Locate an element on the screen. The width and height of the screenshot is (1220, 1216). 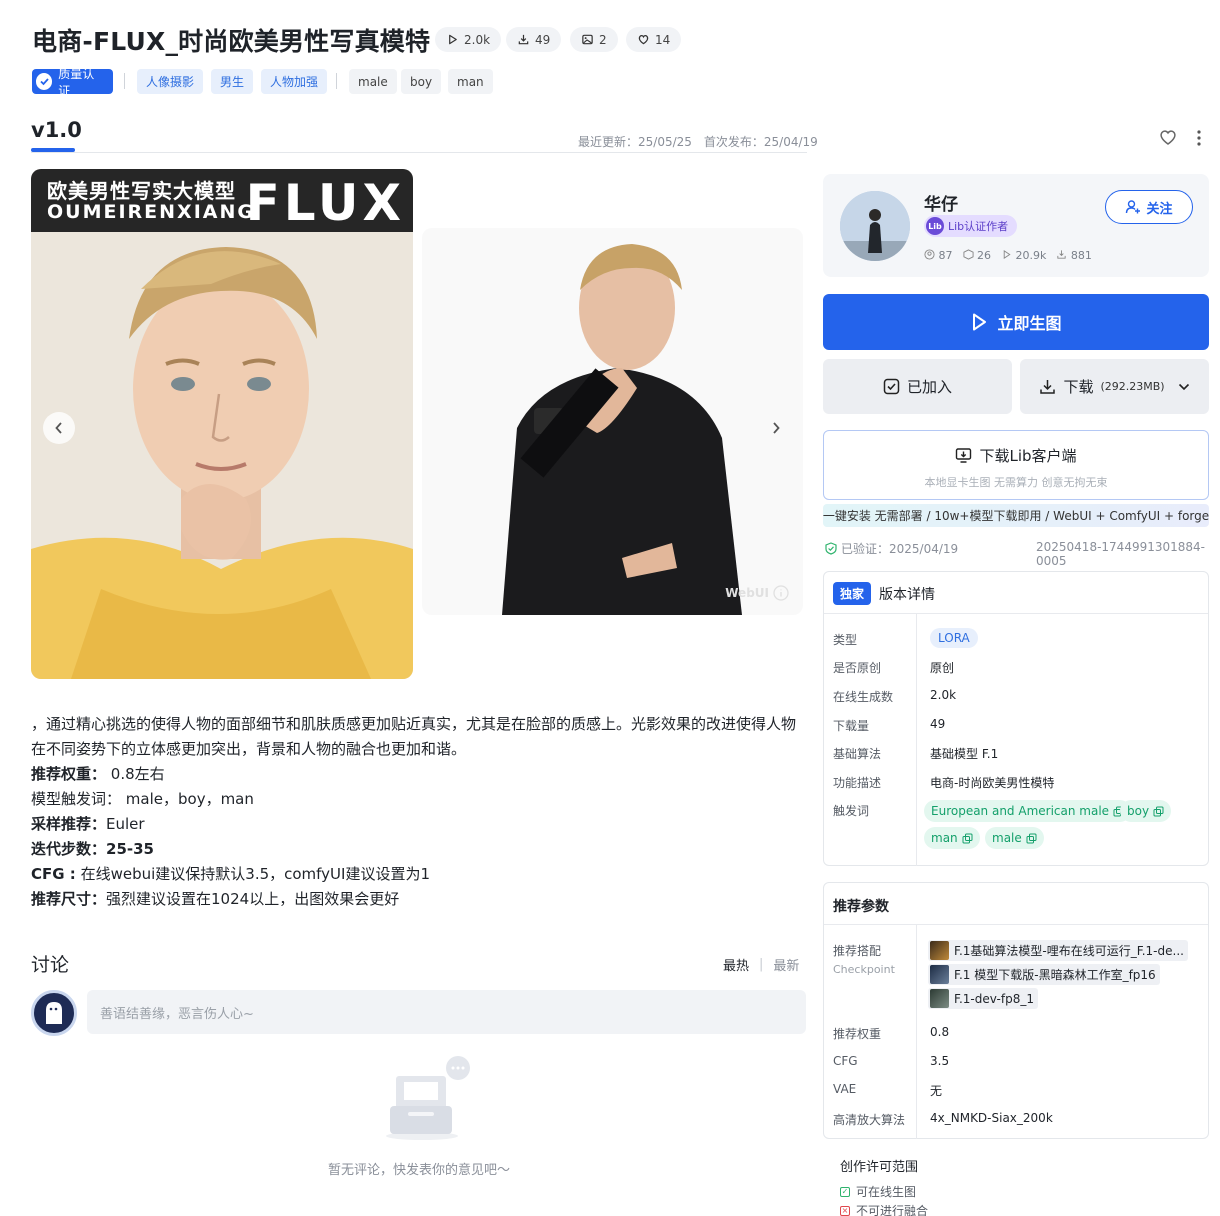
trigger-chip: man is located at coordinates (952, 838).